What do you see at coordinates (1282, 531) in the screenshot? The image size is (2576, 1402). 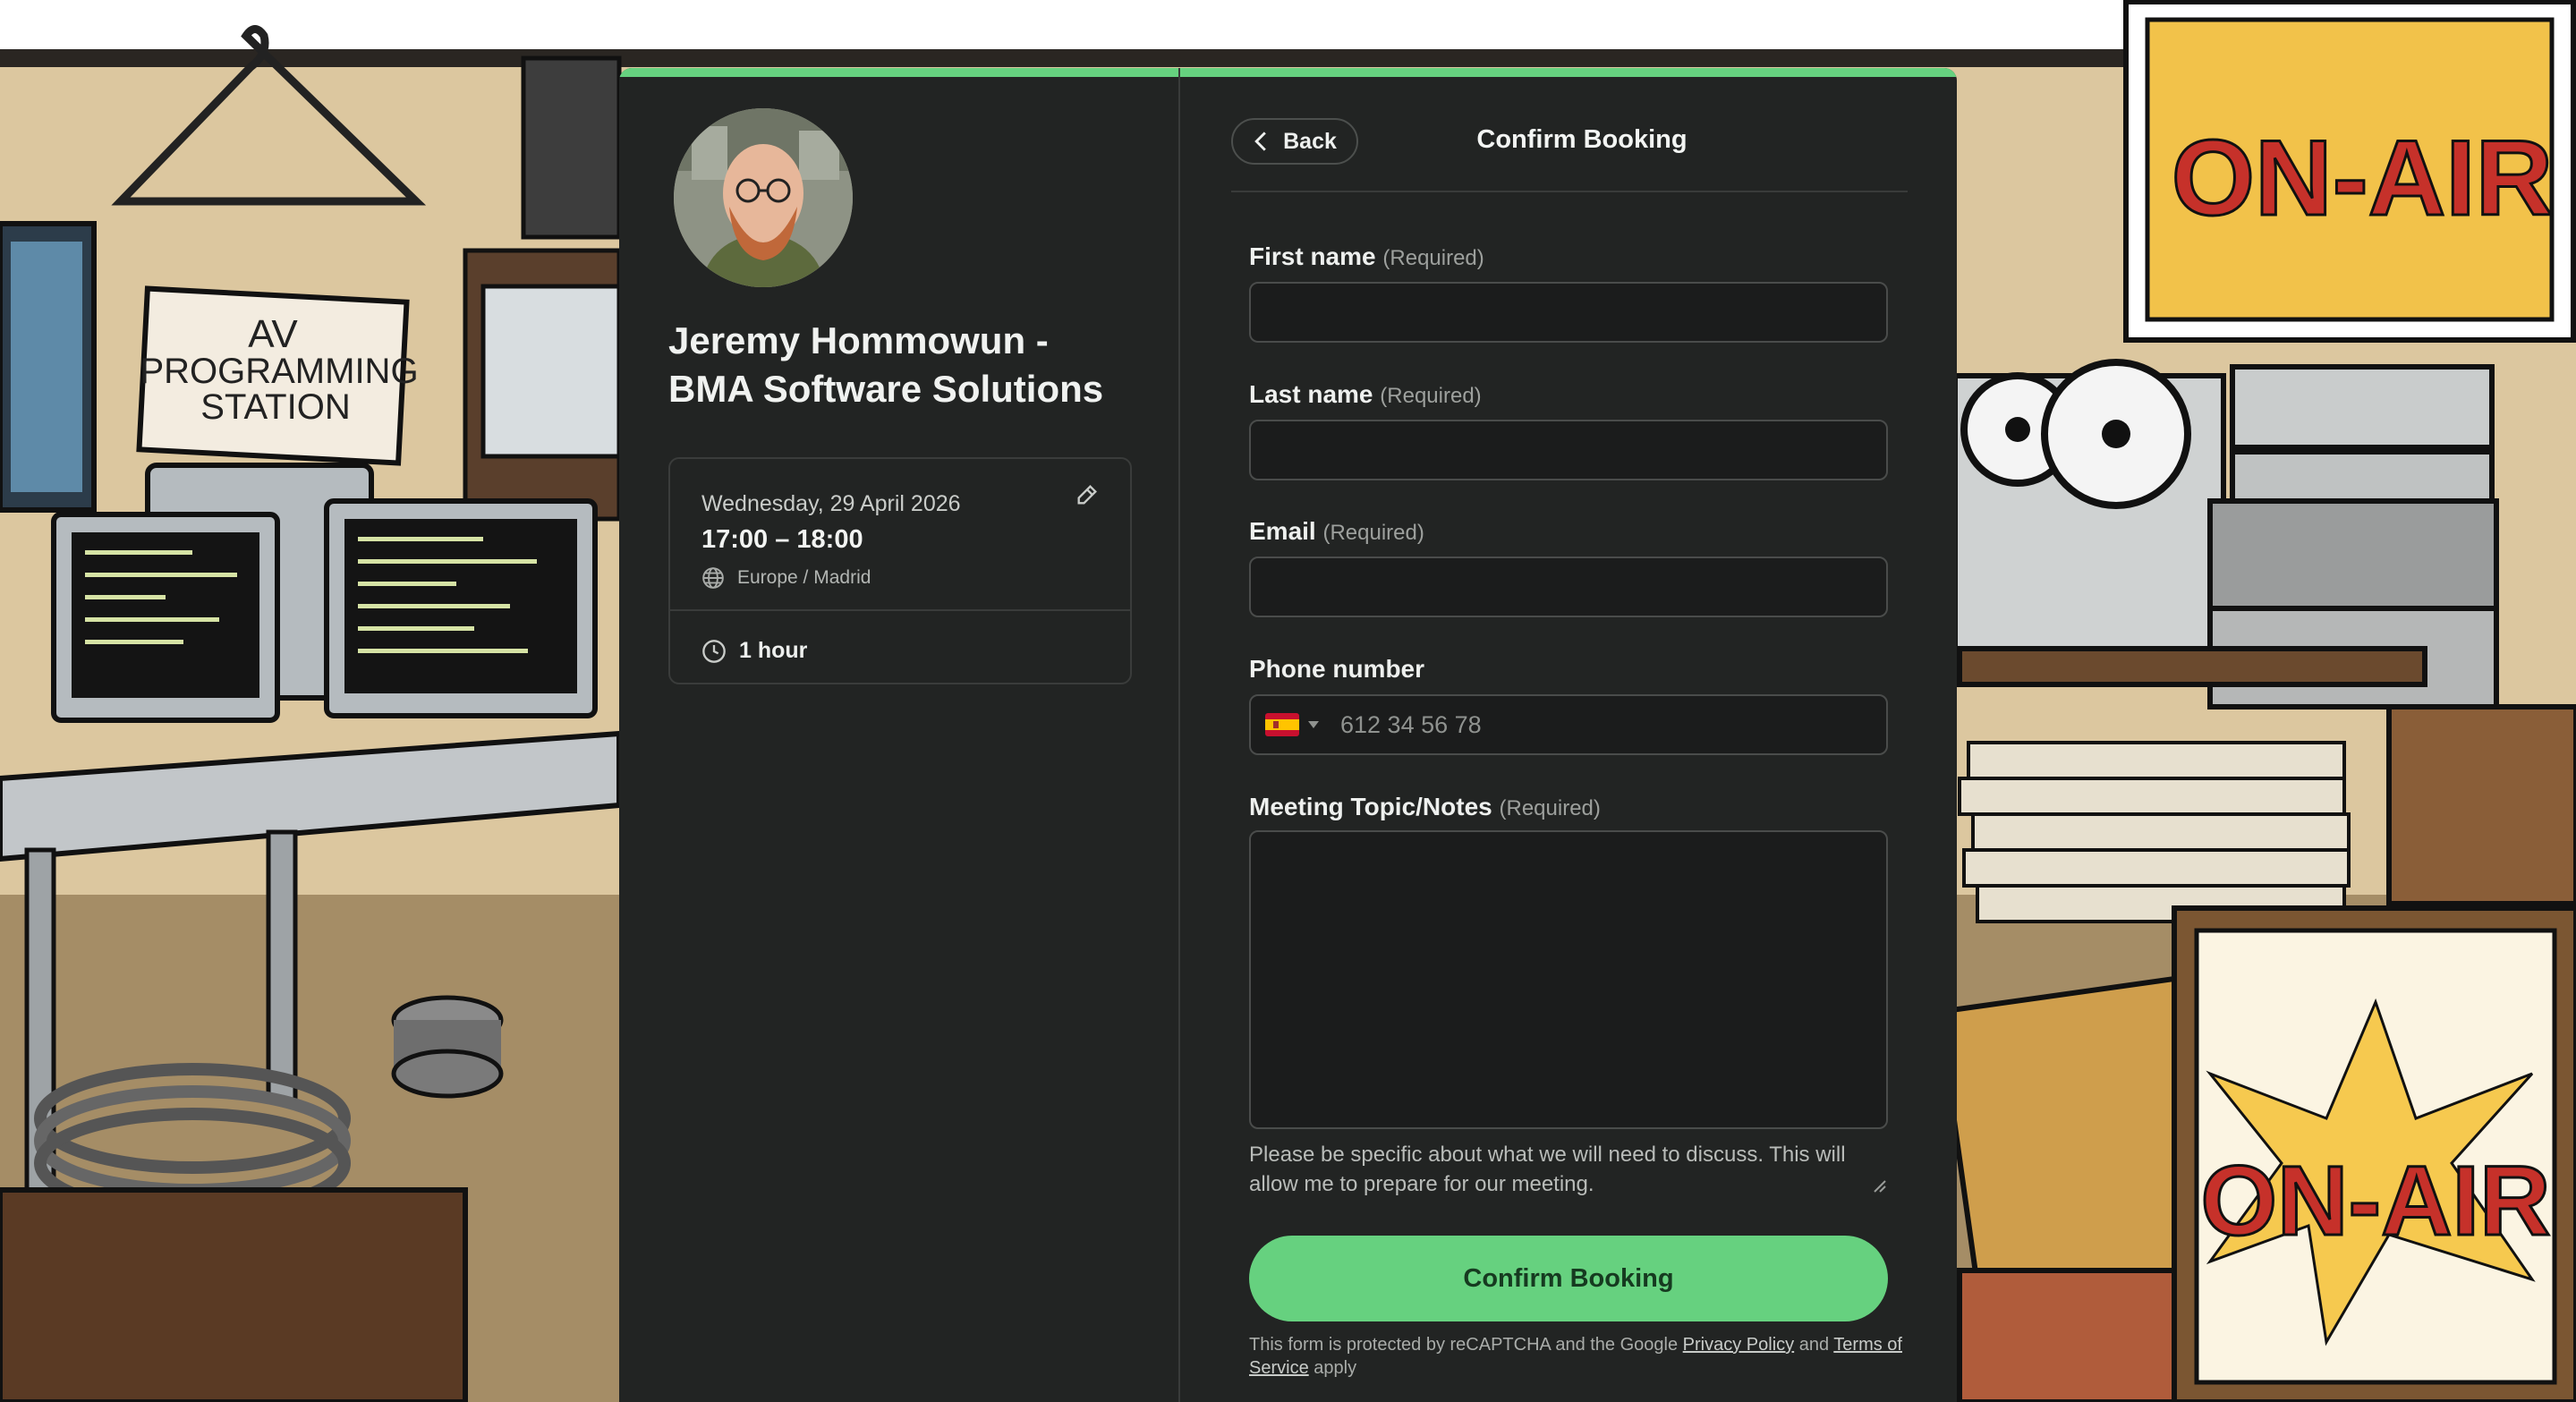 I see `email-label-text: Email` at bounding box center [1282, 531].